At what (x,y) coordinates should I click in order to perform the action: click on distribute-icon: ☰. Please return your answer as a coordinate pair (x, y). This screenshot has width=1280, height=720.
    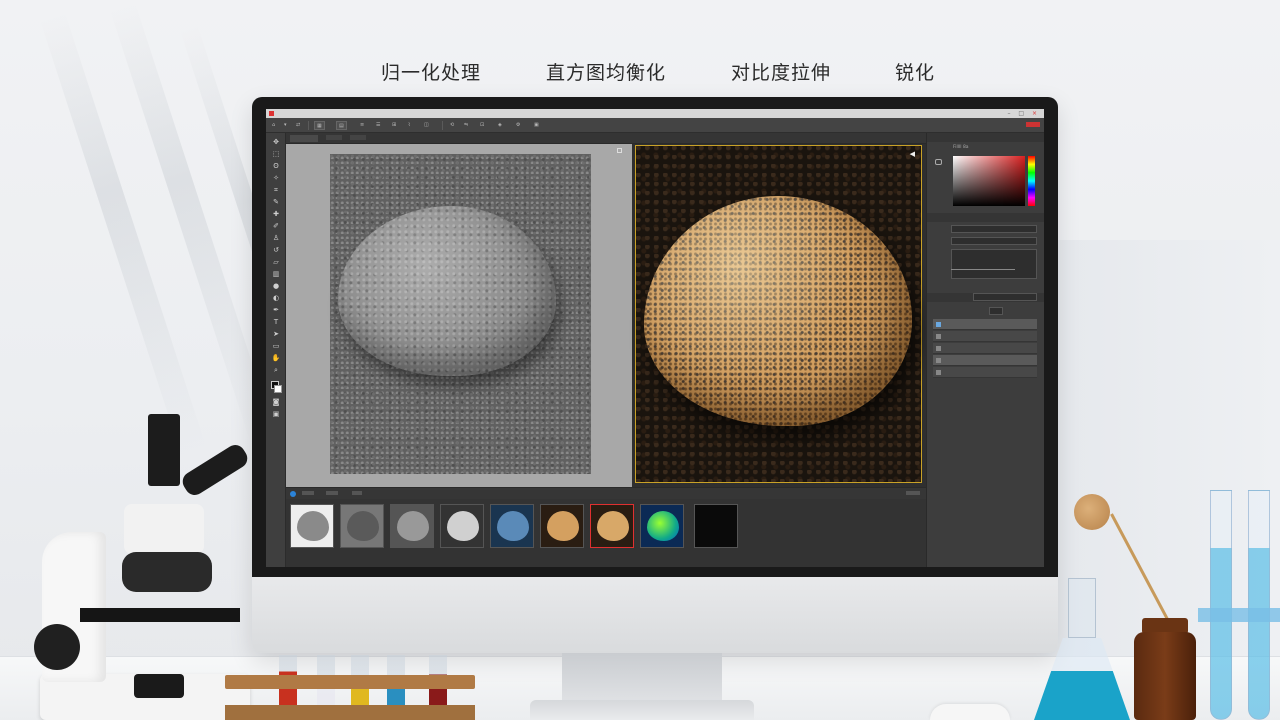
    Looking at the image, I should click on (378, 125).